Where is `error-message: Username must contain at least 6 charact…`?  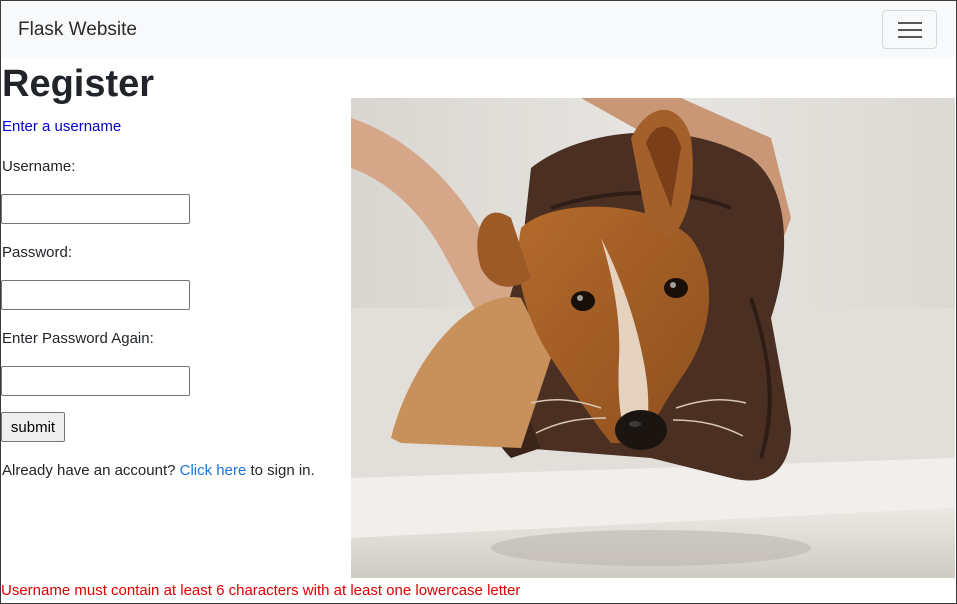
error-message: Username must contain at least 6 charact… is located at coordinates (261, 590).